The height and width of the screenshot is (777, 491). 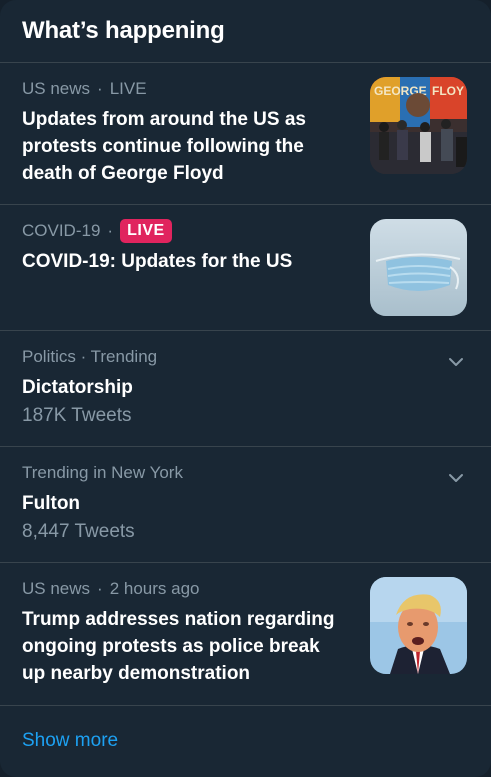 What do you see at coordinates (61, 230) in the screenshot?
I see `trend-category: COVID-19` at bounding box center [61, 230].